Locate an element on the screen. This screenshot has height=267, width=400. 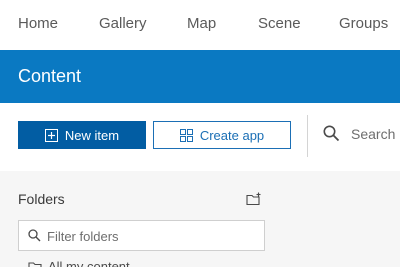
folder-item-label: All my content is located at coordinates (89, 263).